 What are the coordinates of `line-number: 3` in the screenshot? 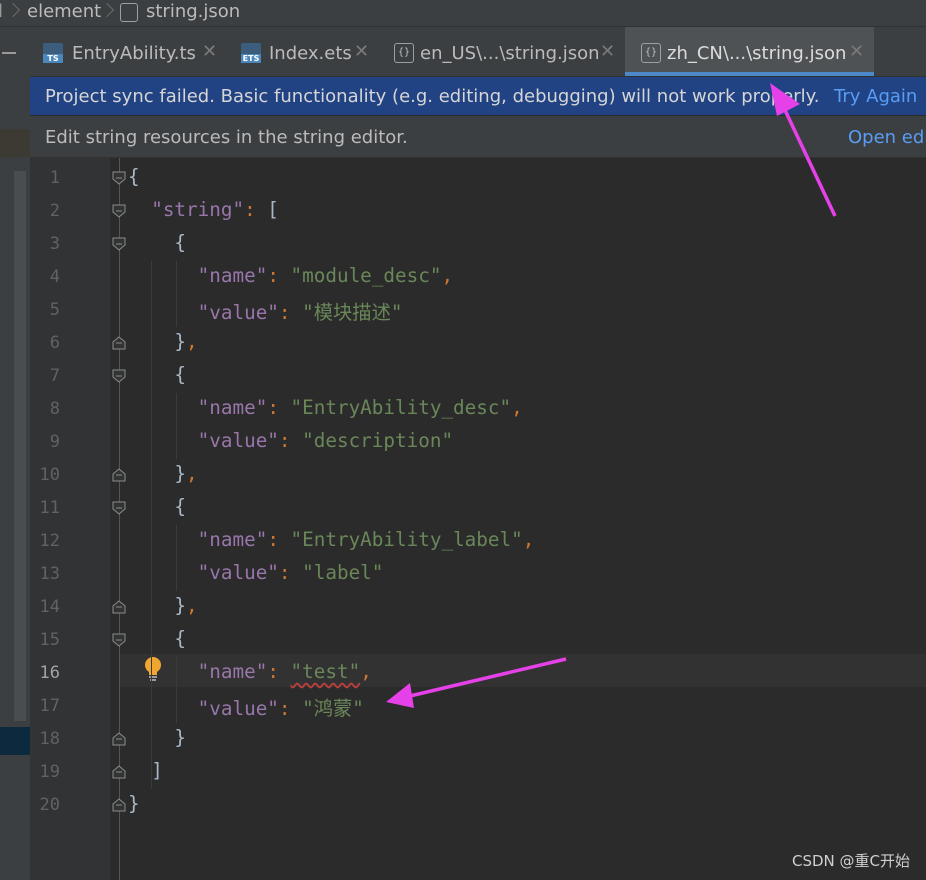 It's located at (54, 244).